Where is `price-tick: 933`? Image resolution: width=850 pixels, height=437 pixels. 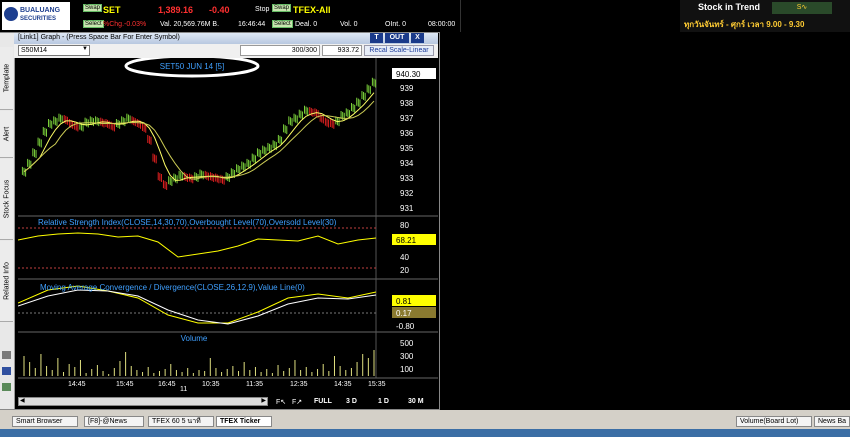 price-tick: 933 is located at coordinates (407, 178).